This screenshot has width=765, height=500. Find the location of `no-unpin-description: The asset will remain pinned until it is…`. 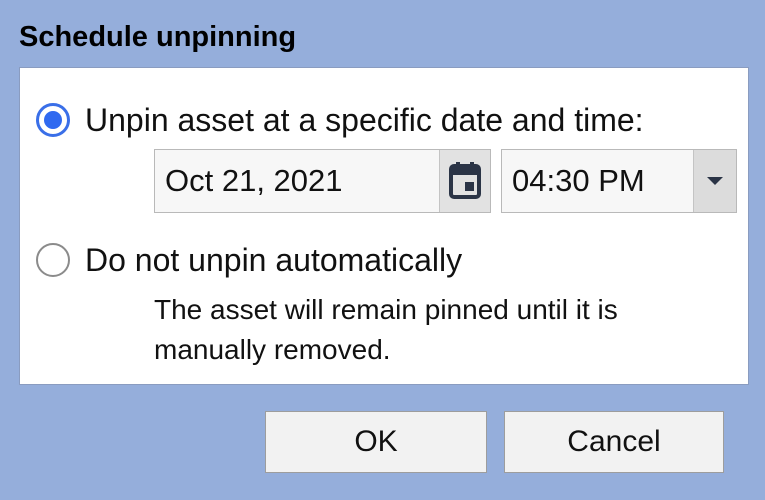

no-unpin-description: The asset will remain pinned until it is… is located at coordinates (386, 329).